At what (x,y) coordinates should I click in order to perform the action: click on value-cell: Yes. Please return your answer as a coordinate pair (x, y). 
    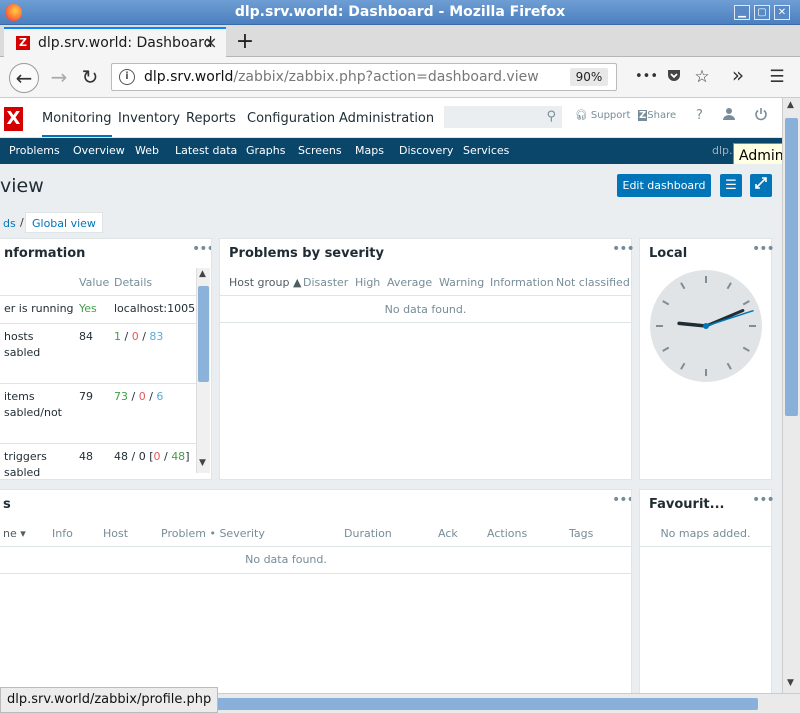
    Looking at the image, I should click on (88, 308).